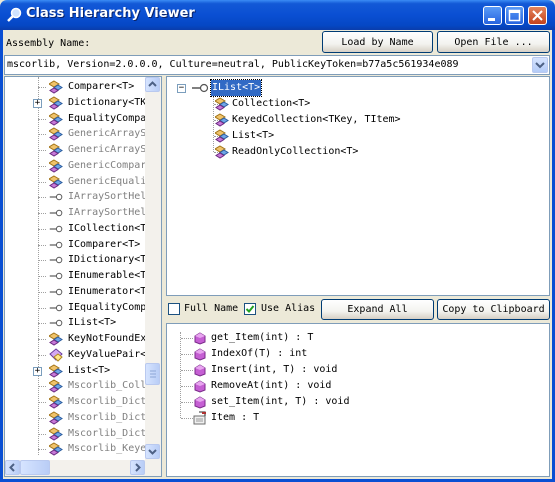 The width and height of the screenshot is (555, 482). I want to click on tree-item: IEnumerable<T, so click(106, 276).